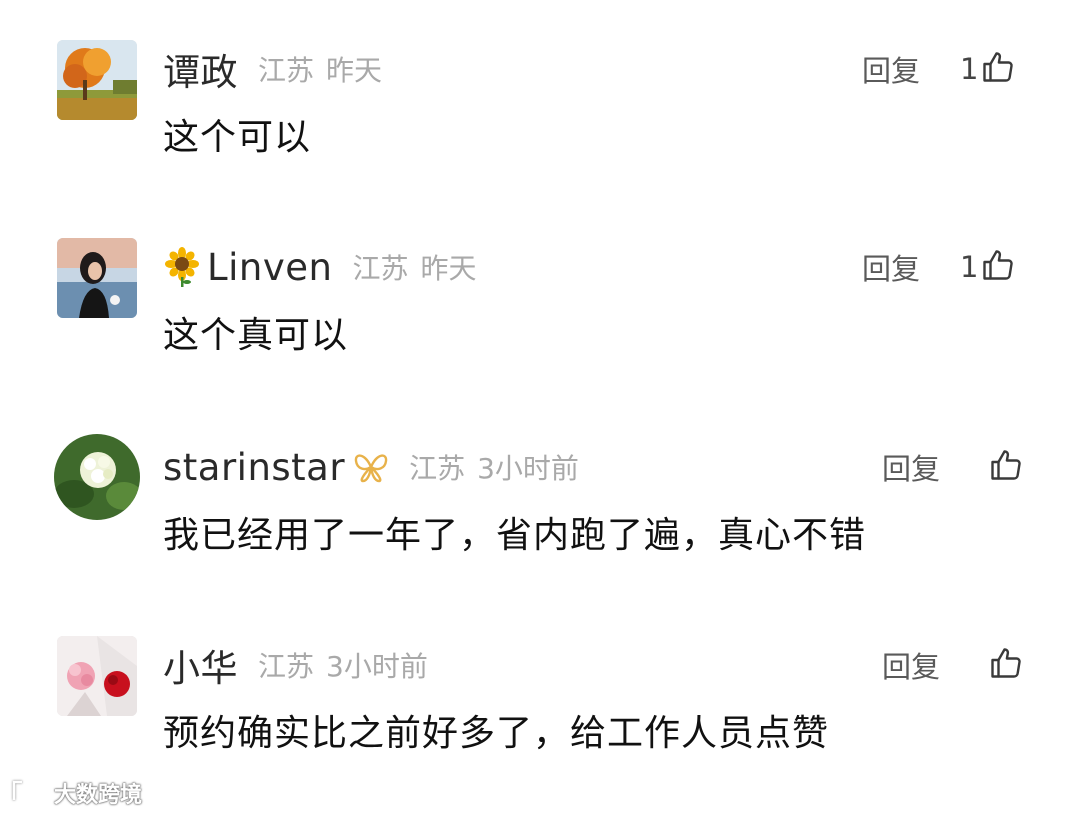  What do you see at coordinates (200, 69) in the screenshot?
I see `username: 谭政` at bounding box center [200, 69].